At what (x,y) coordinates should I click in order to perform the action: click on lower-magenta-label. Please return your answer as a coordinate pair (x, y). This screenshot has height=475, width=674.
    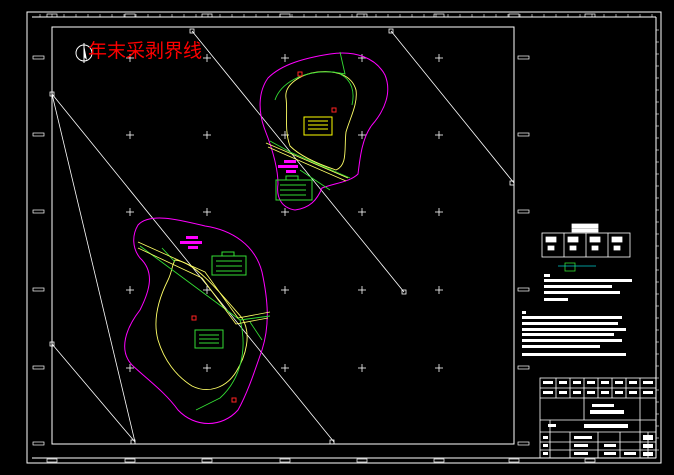
    Looking at the image, I should click on (191, 242).